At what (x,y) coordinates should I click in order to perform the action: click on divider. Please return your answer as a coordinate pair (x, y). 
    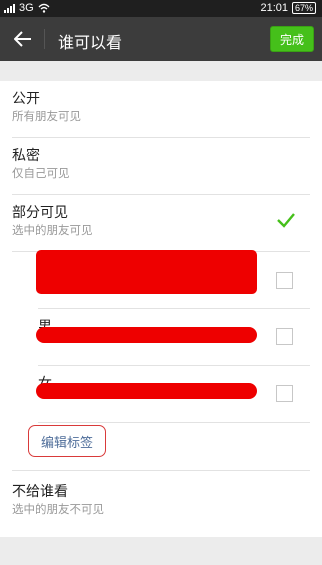
    Looking at the image, I should click on (174, 422).